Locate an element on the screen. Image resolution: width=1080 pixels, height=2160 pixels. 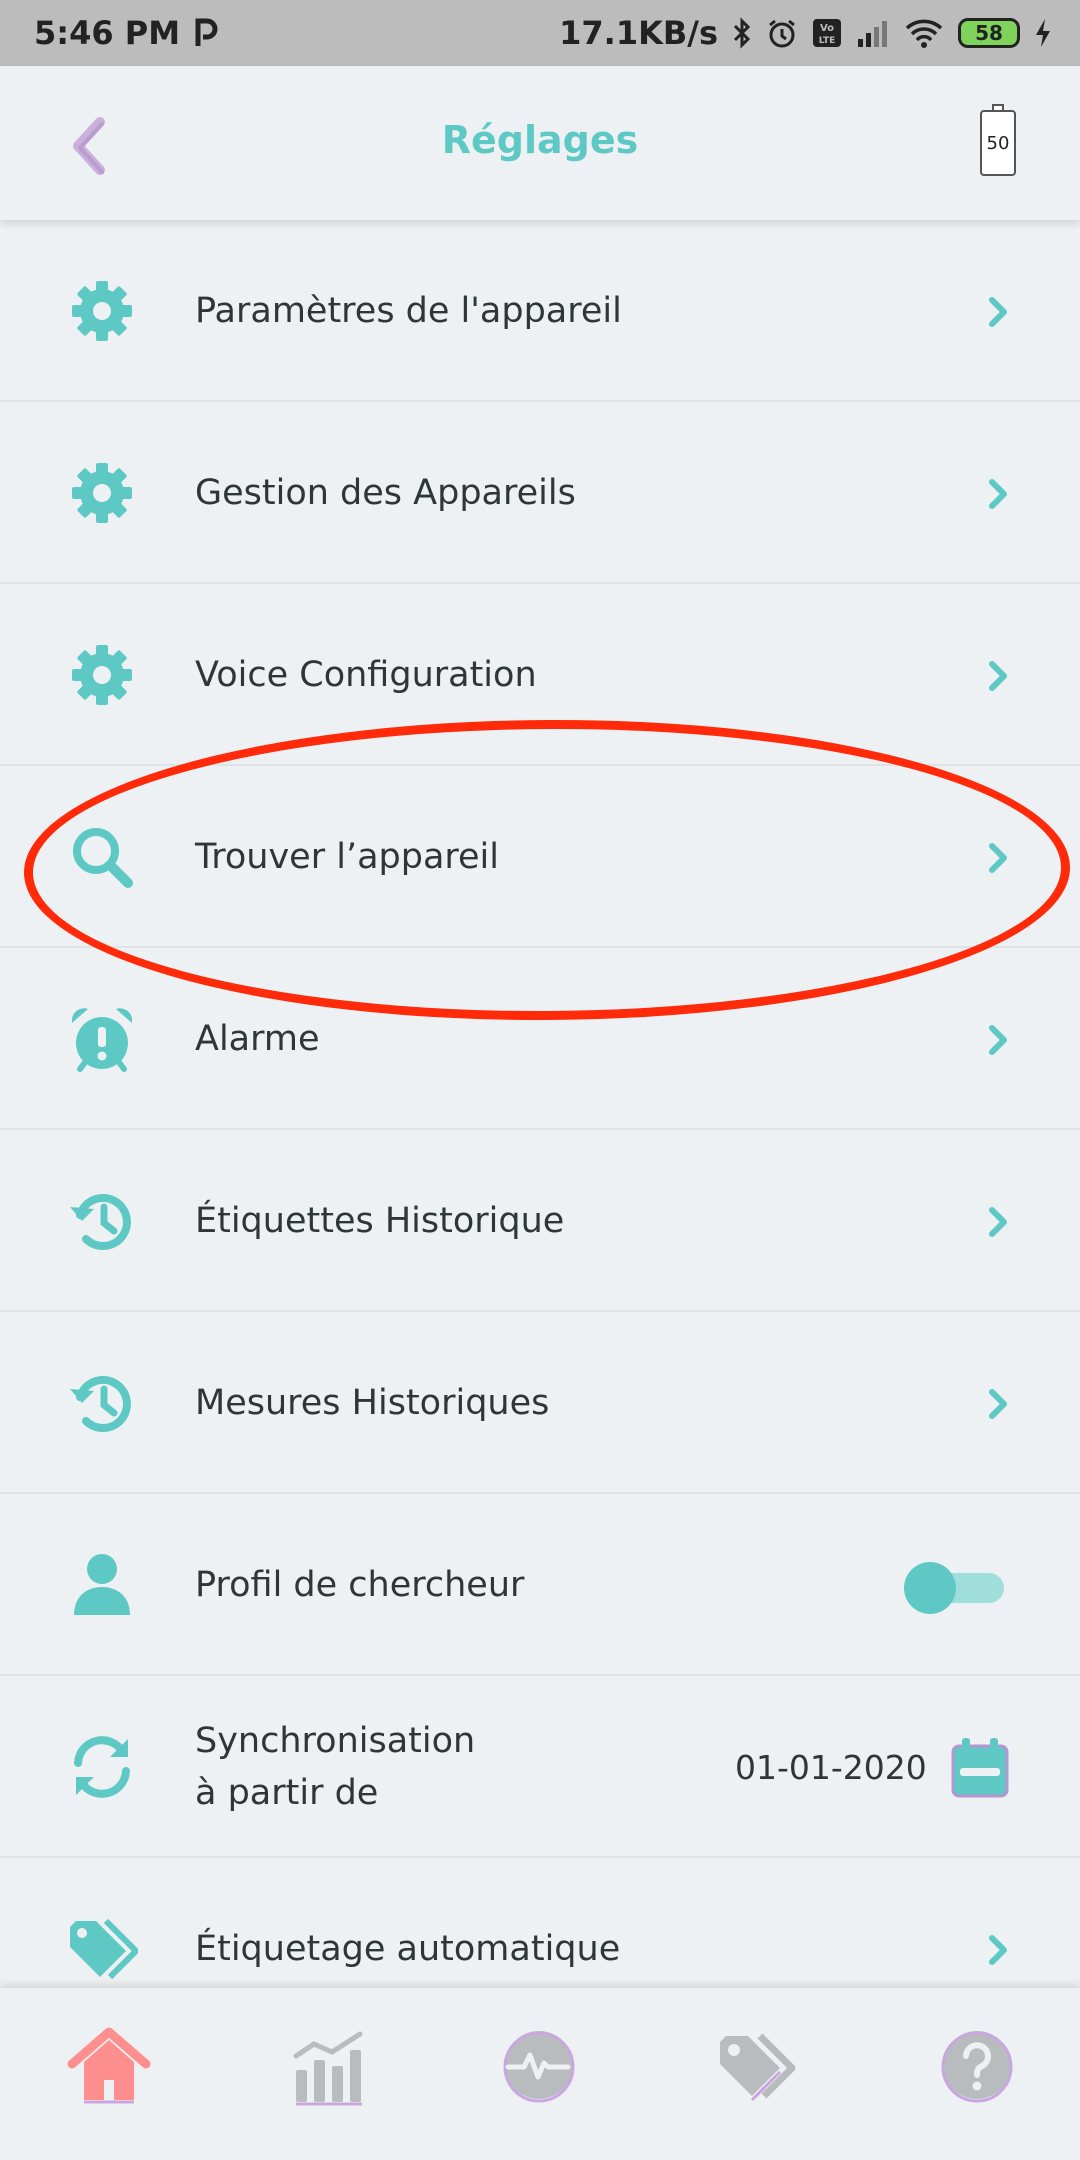
tags-icon is located at coordinates (758, 2067).